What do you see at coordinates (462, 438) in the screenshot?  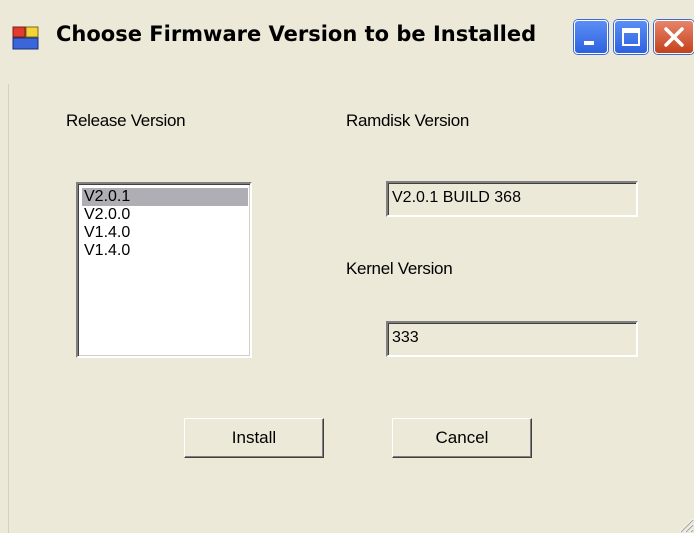 I see `cancel-button: Cancel` at bounding box center [462, 438].